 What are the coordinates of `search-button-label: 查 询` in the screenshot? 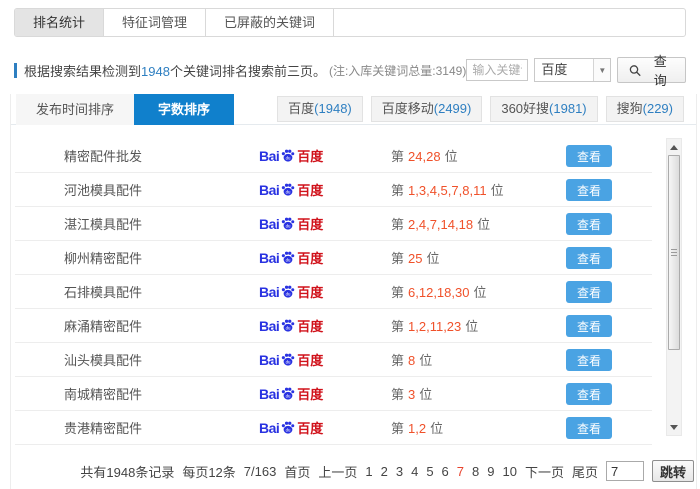 It's located at (660, 71).